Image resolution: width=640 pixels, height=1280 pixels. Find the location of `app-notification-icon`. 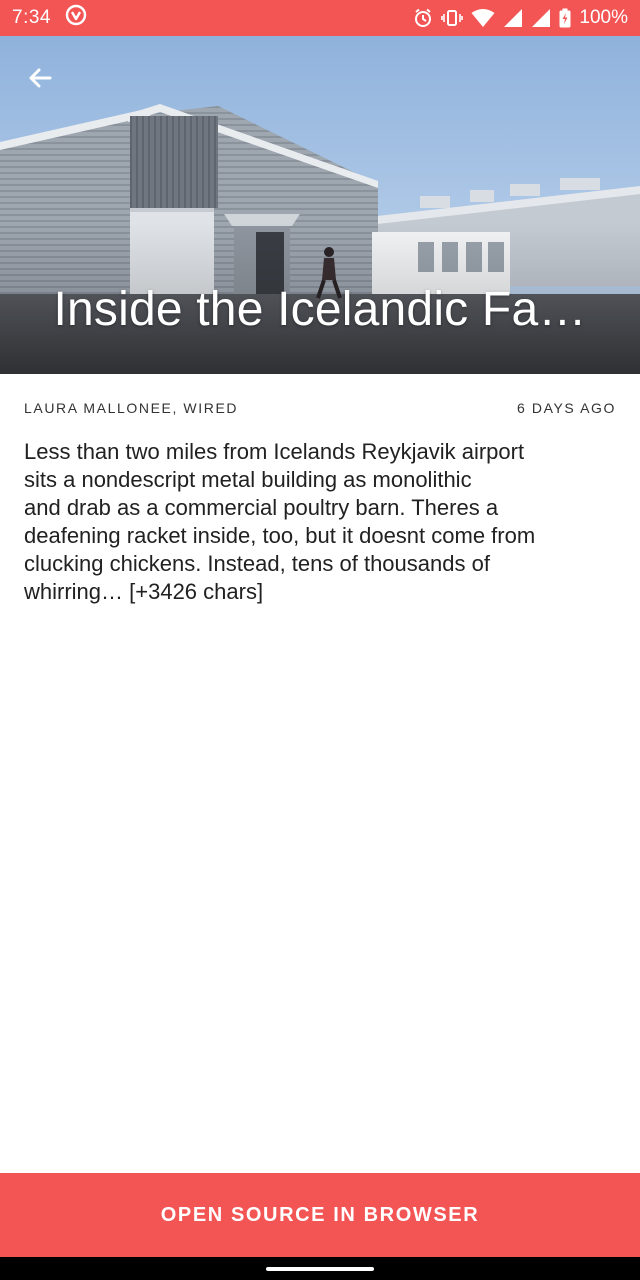

app-notification-icon is located at coordinates (76, 18).